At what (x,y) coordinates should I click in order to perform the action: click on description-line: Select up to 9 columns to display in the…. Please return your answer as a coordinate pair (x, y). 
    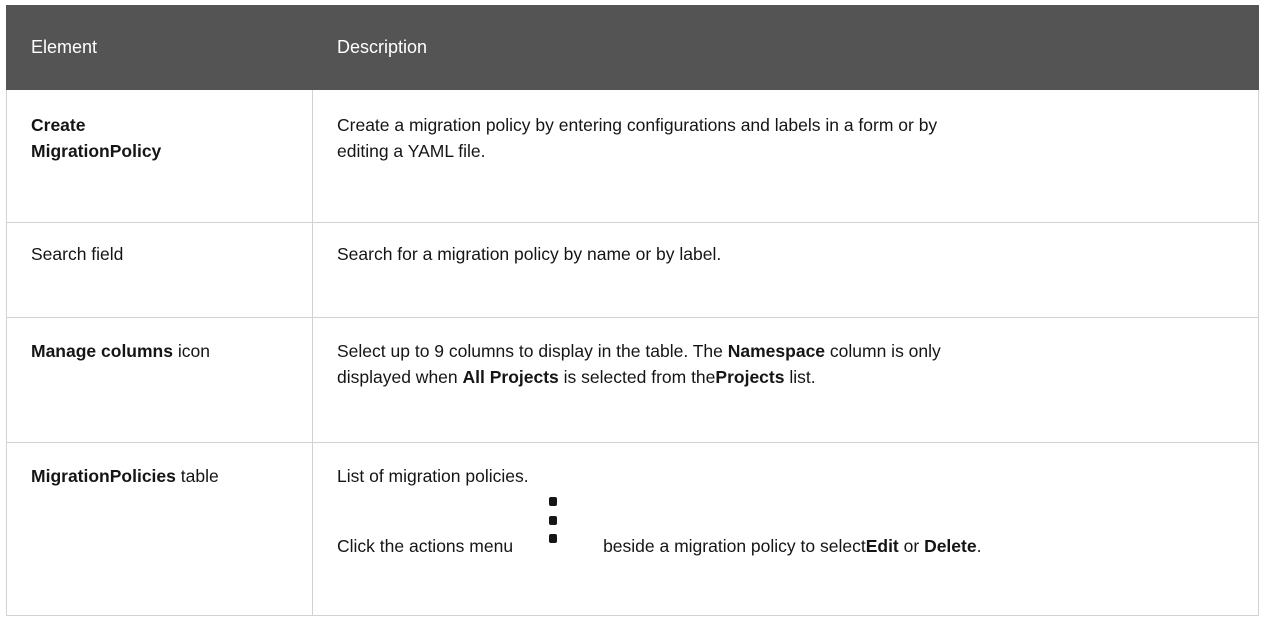
    Looking at the image, I should click on (788, 351).